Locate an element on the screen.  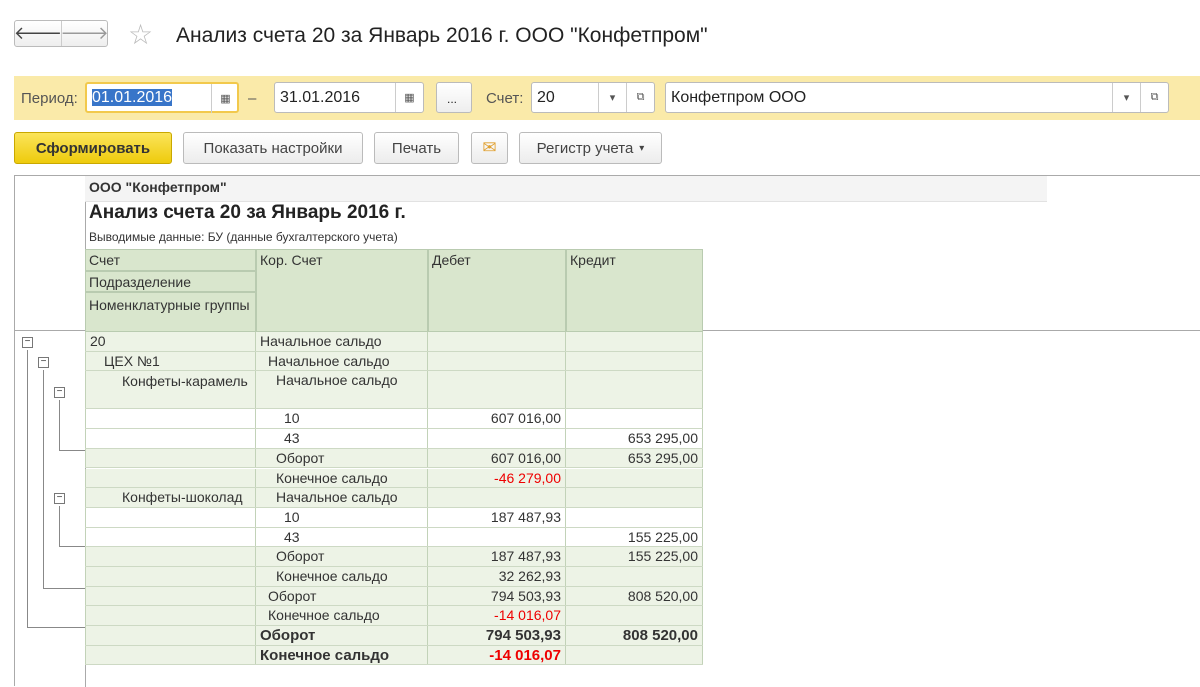
cell-c1: 20 is located at coordinates (170, 341).